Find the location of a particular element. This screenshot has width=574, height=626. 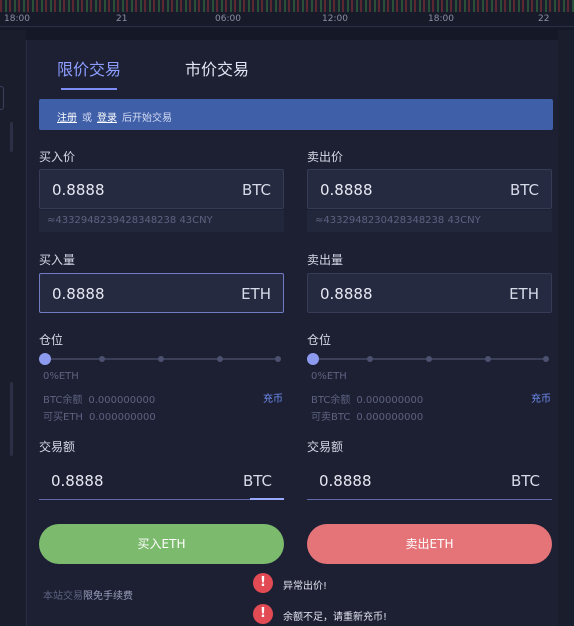

sell-amount-value: 0.8888 is located at coordinates (346, 294).